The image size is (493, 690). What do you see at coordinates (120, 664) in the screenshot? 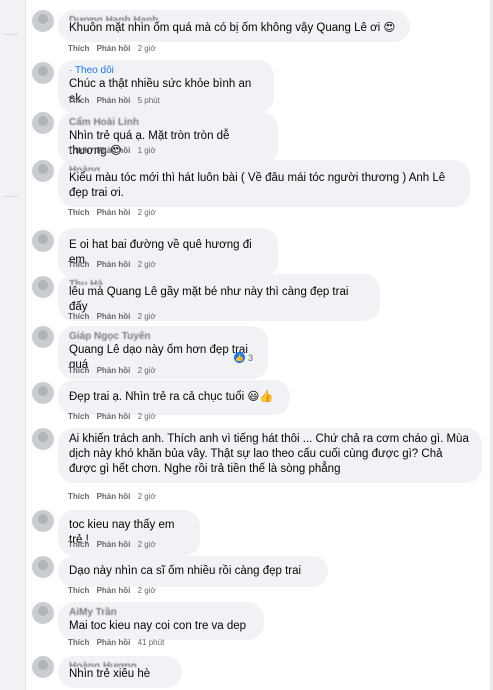
I see `comment-author: Hoàng Hương` at bounding box center [120, 664].